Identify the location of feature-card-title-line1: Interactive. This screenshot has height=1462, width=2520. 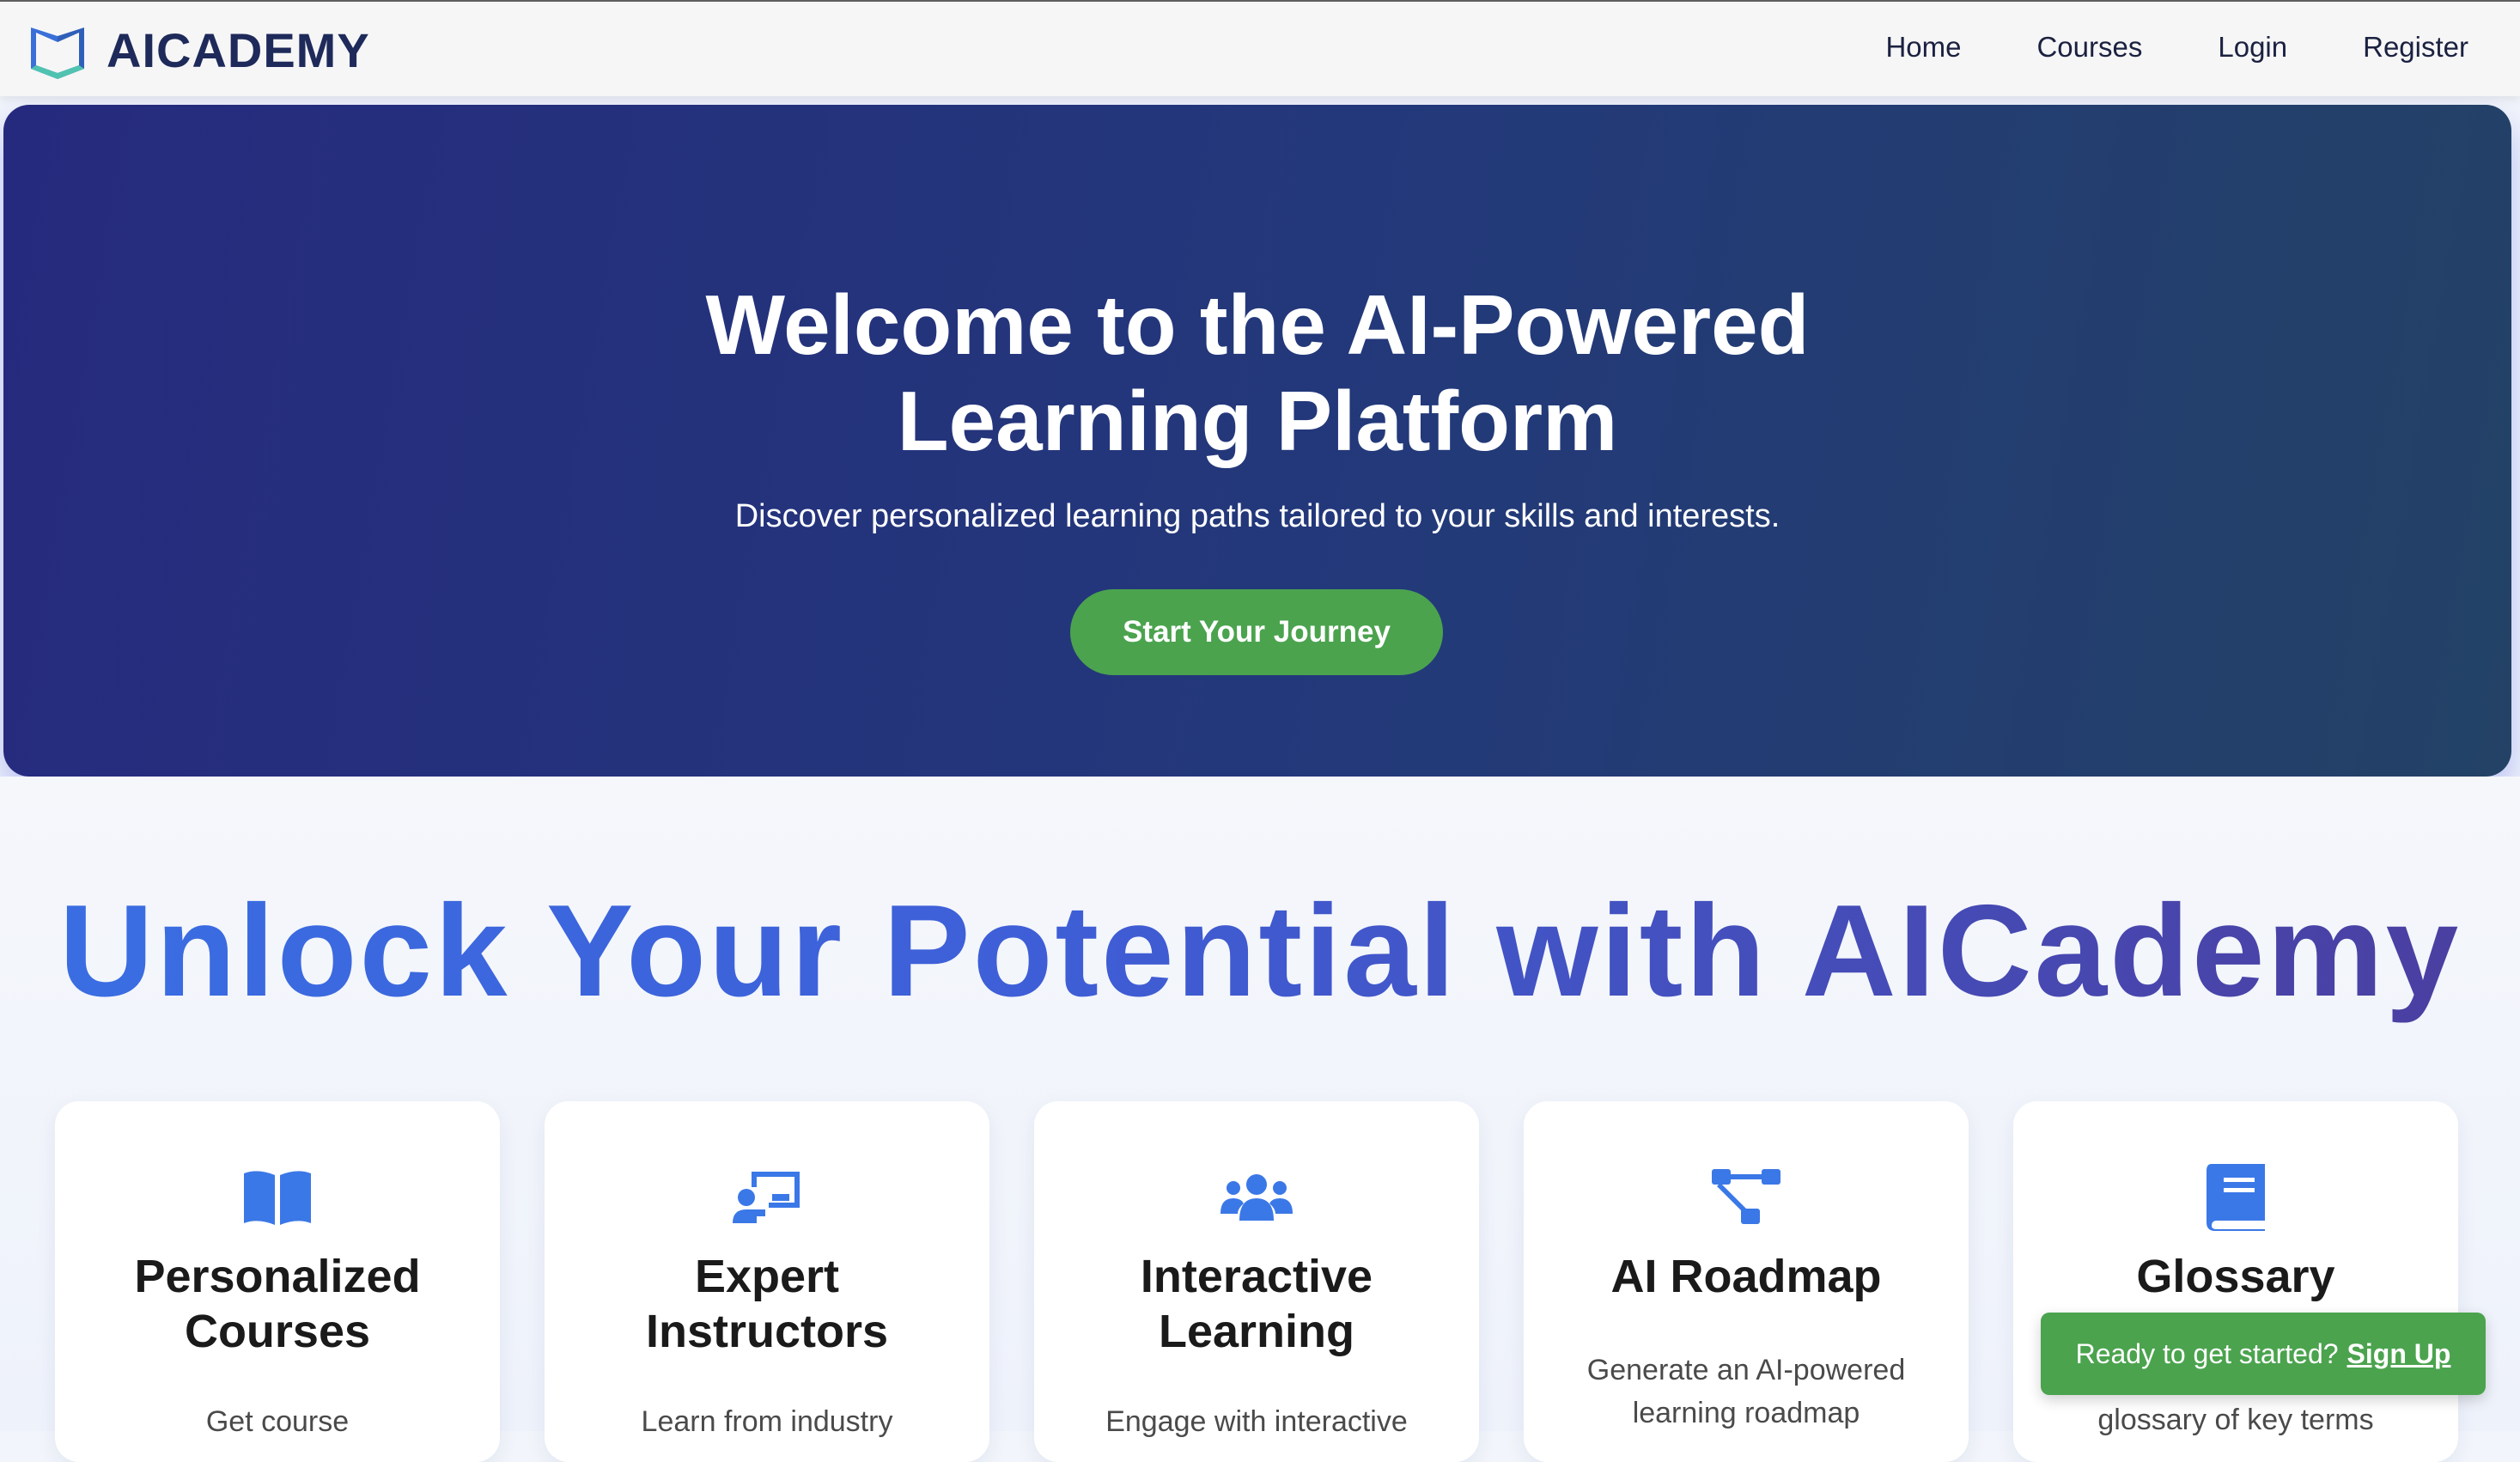
(1257, 1277).